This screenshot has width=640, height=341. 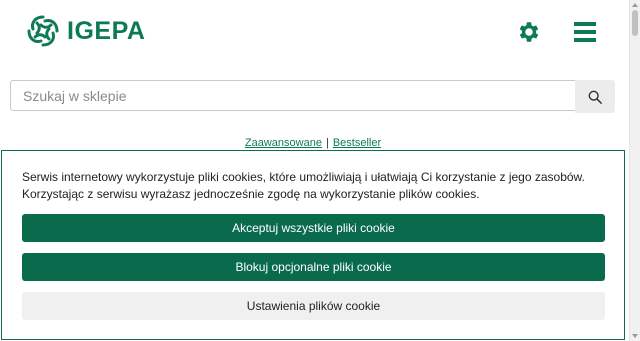 What do you see at coordinates (43, 31) in the screenshot?
I see `igepa-logo-icon` at bounding box center [43, 31].